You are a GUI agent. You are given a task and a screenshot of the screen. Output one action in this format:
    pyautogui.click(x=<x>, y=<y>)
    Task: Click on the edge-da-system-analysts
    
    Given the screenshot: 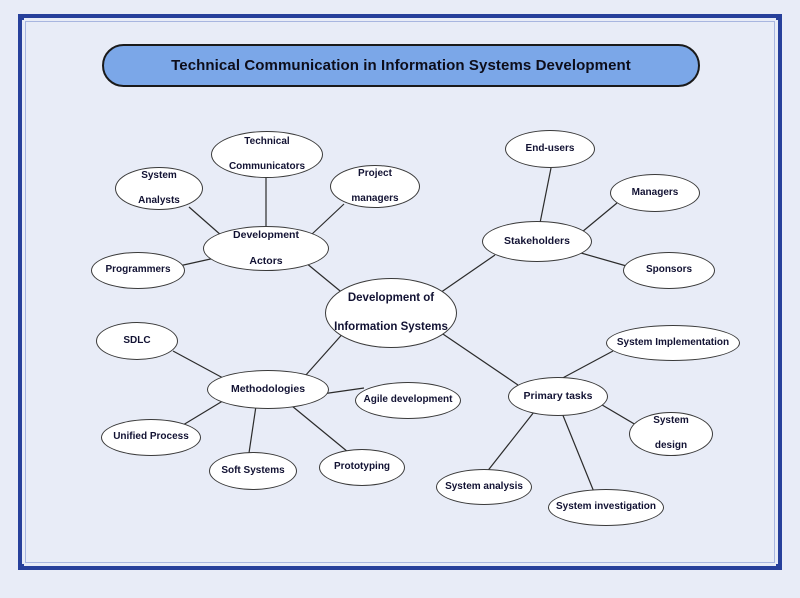 What is the action you would take?
    pyautogui.click(x=205, y=221)
    